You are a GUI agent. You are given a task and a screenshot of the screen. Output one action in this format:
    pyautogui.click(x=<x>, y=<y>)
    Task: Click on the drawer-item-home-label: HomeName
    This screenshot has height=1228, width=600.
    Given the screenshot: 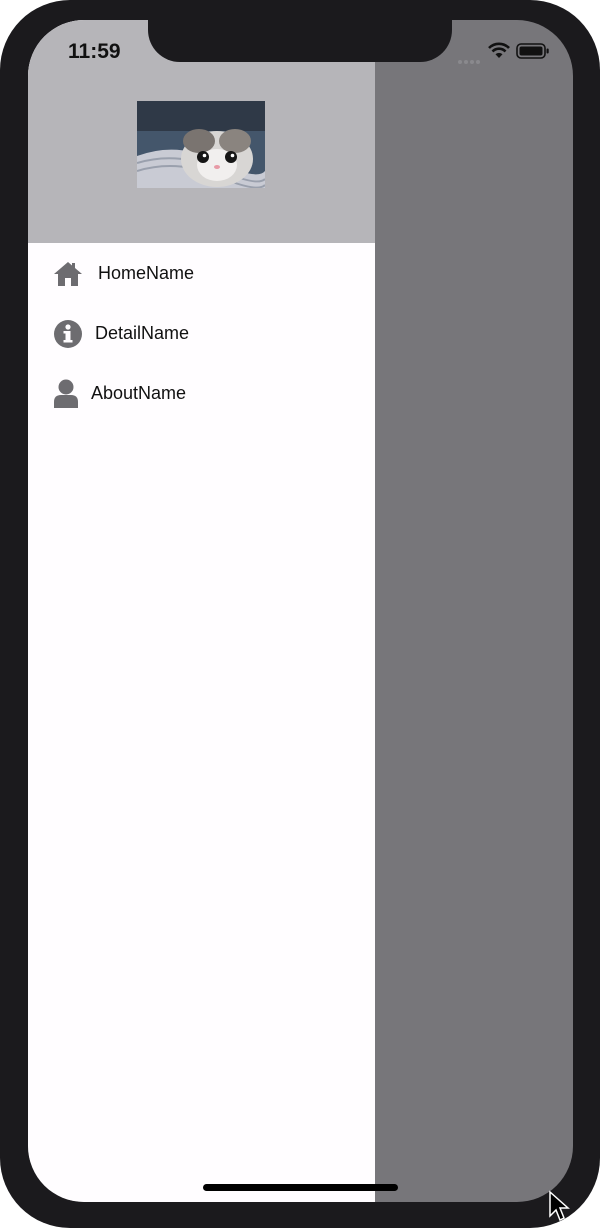 What is the action you would take?
    pyautogui.click(x=146, y=273)
    